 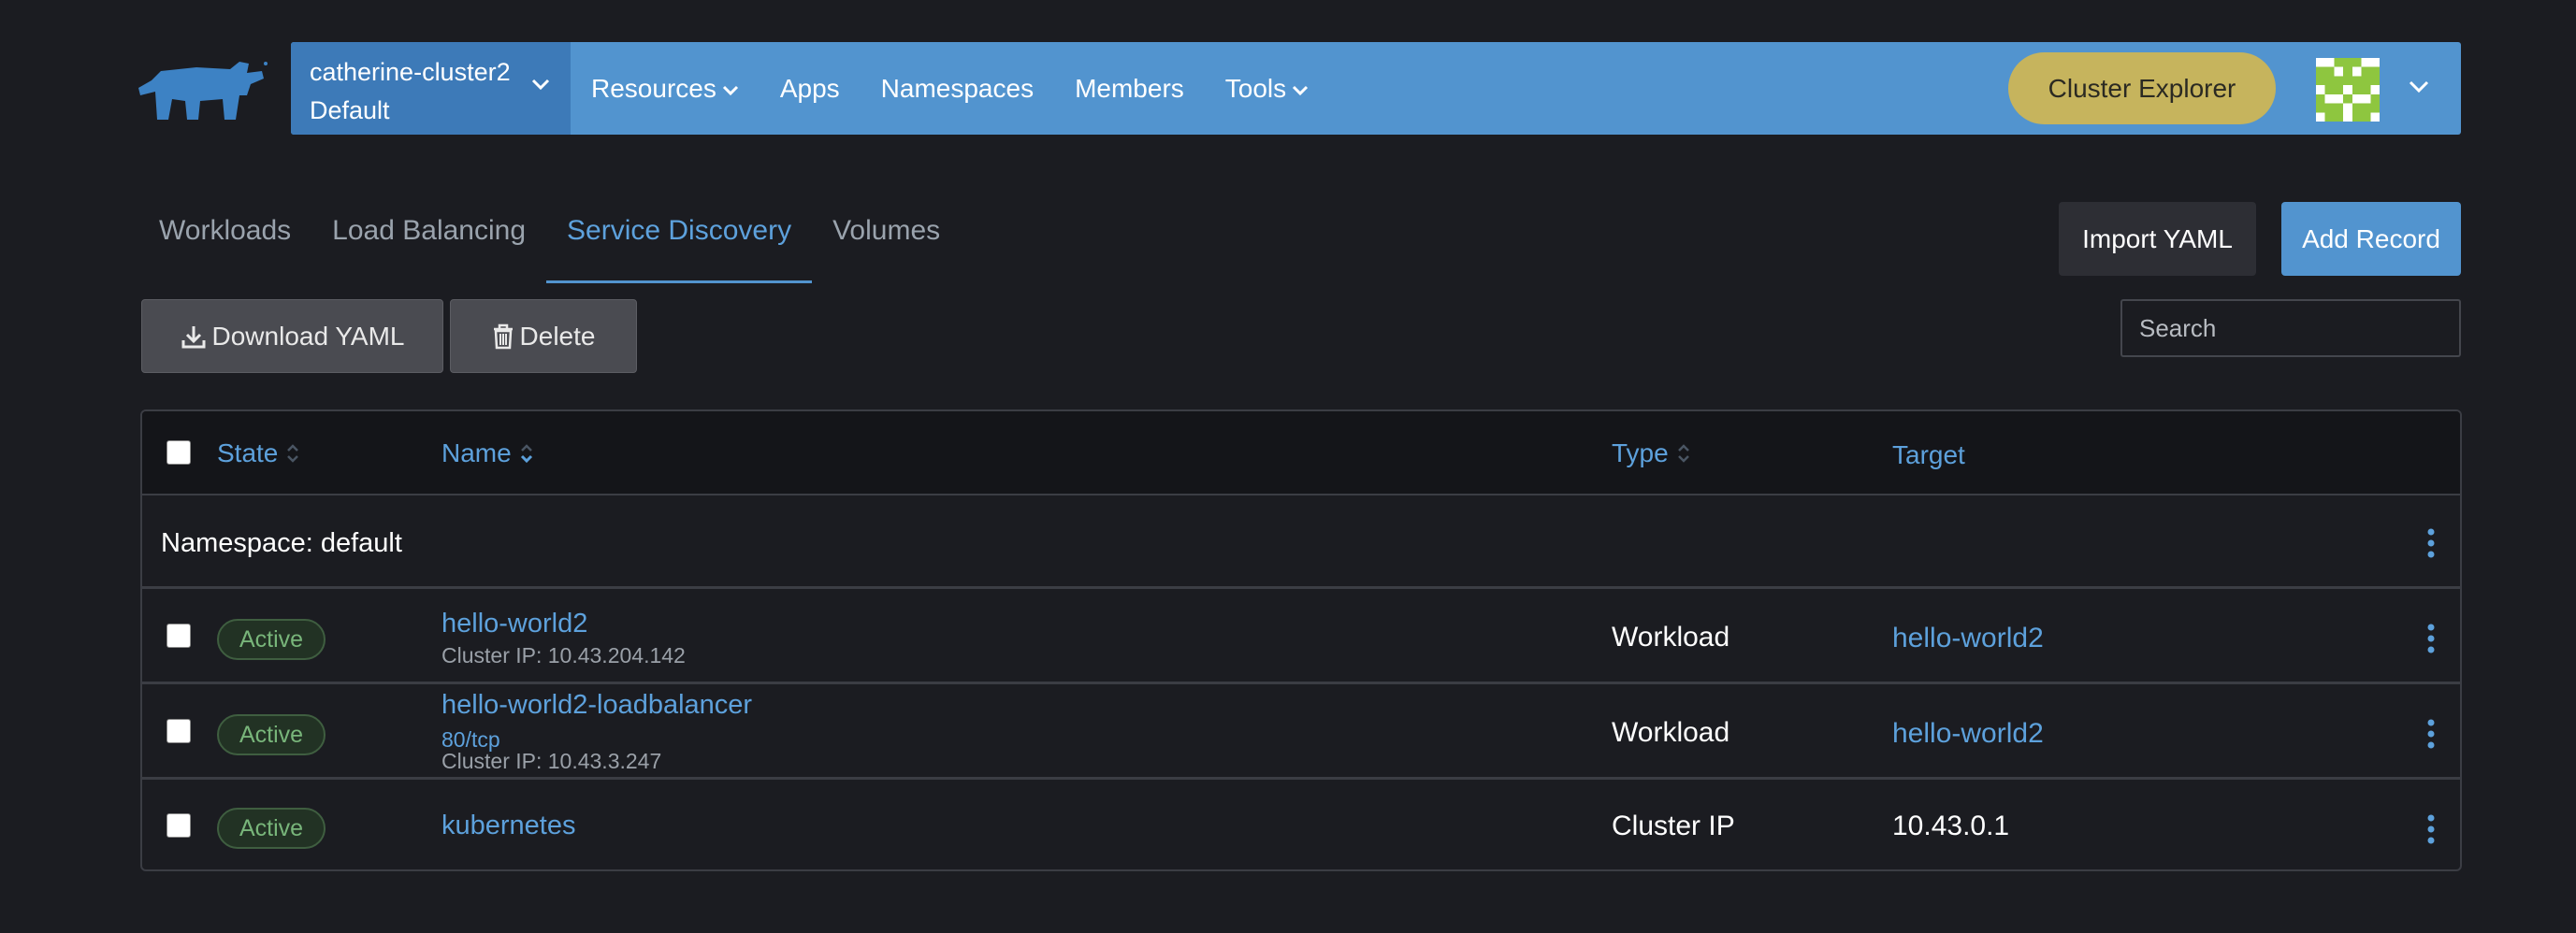 What do you see at coordinates (1301, 543) in the screenshot?
I see `namespace-group-row: Namespace: default` at bounding box center [1301, 543].